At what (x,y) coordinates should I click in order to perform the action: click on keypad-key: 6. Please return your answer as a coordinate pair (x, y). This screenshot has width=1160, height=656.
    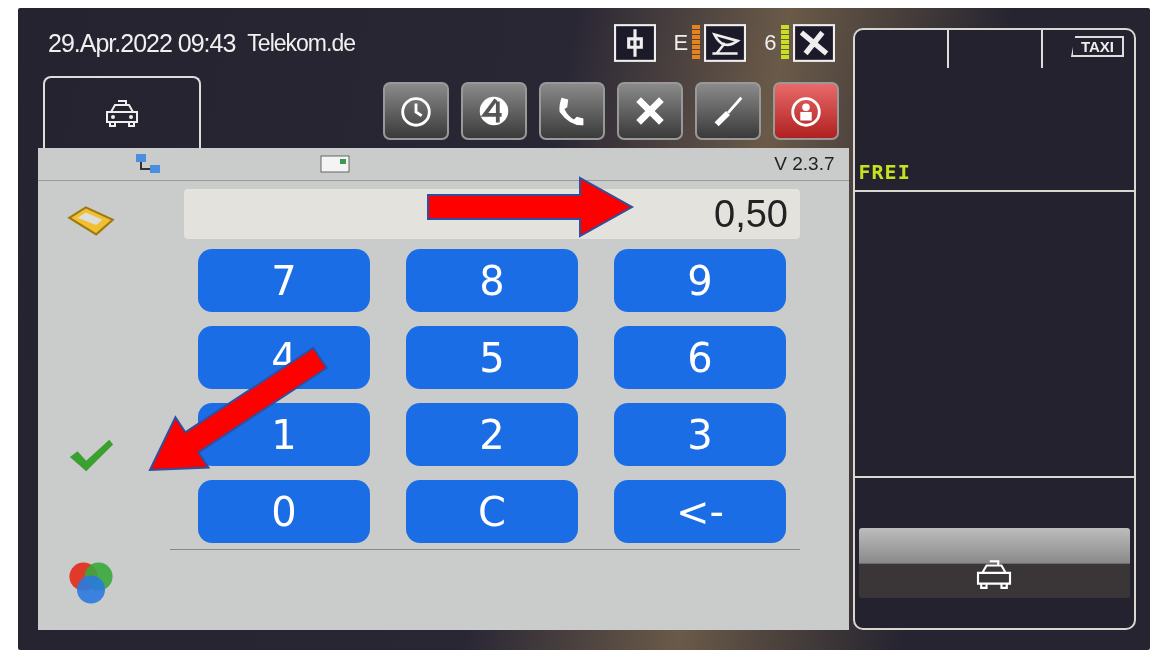
    Looking at the image, I should click on (700, 357).